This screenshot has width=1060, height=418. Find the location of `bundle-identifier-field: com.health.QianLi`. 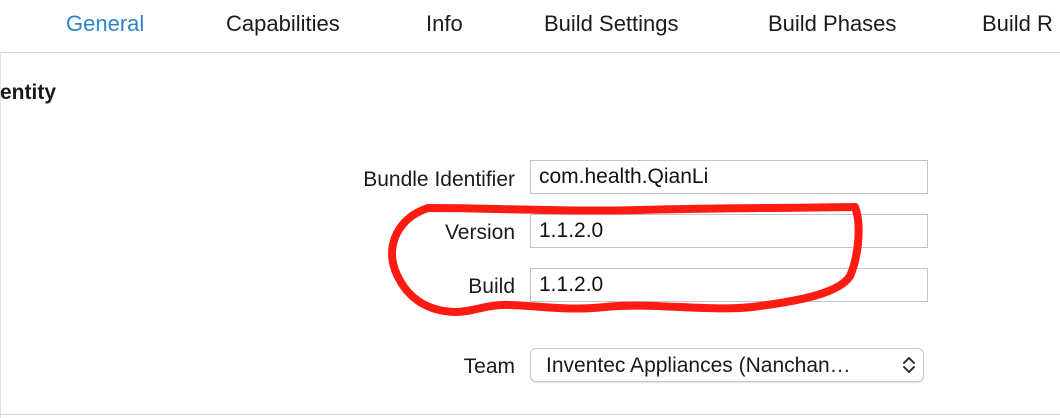

bundle-identifier-field: com.health.QianLi is located at coordinates (729, 177).